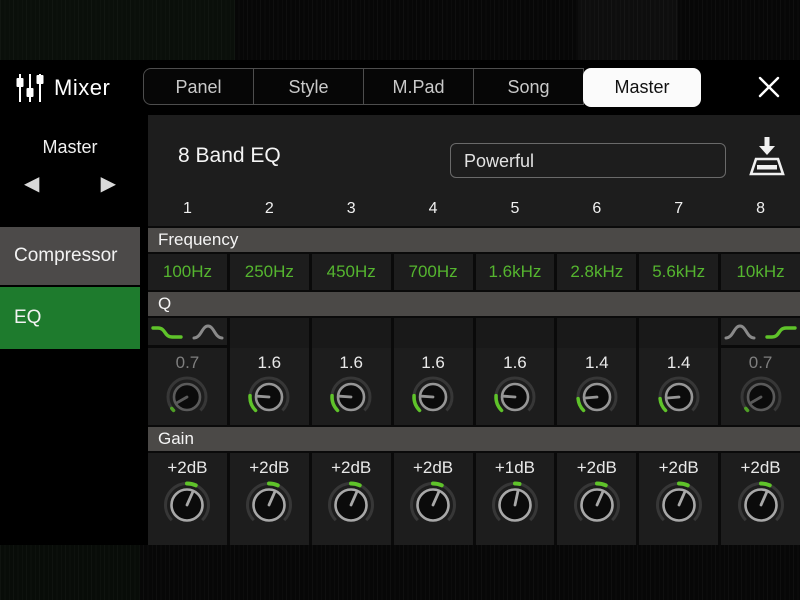 Image resolution: width=800 pixels, height=600 pixels. What do you see at coordinates (82, 87) in the screenshot?
I see `page-title: Mixer` at bounding box center [82, 87].